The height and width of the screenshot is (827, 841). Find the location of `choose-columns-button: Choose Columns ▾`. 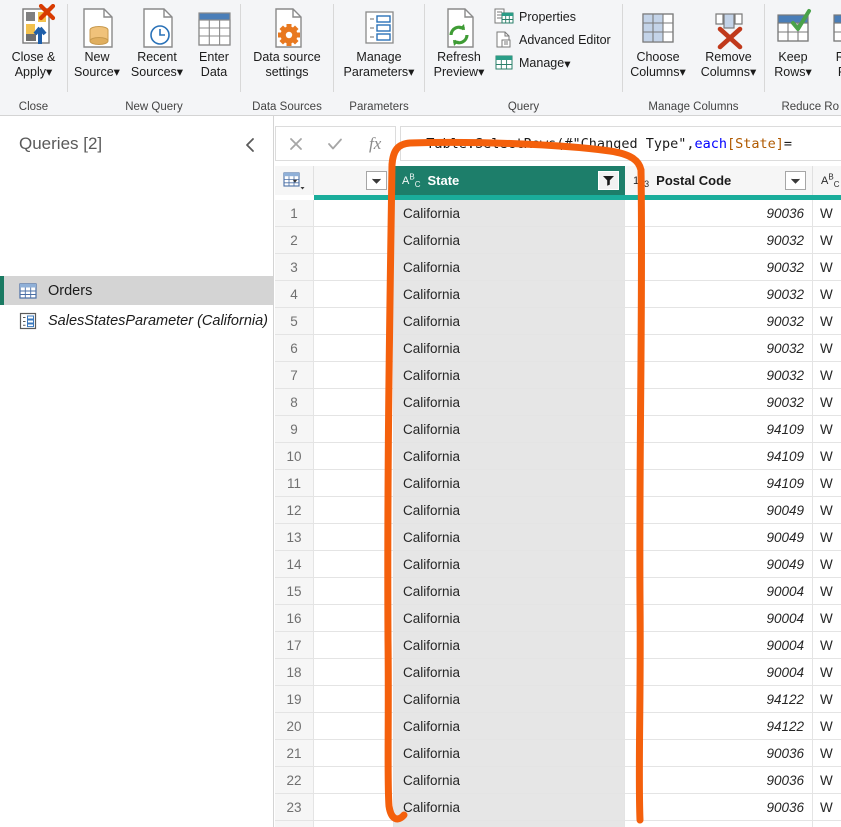

choose-columns-button: Choose Columns ▾ is located at coordinates (658, 40).